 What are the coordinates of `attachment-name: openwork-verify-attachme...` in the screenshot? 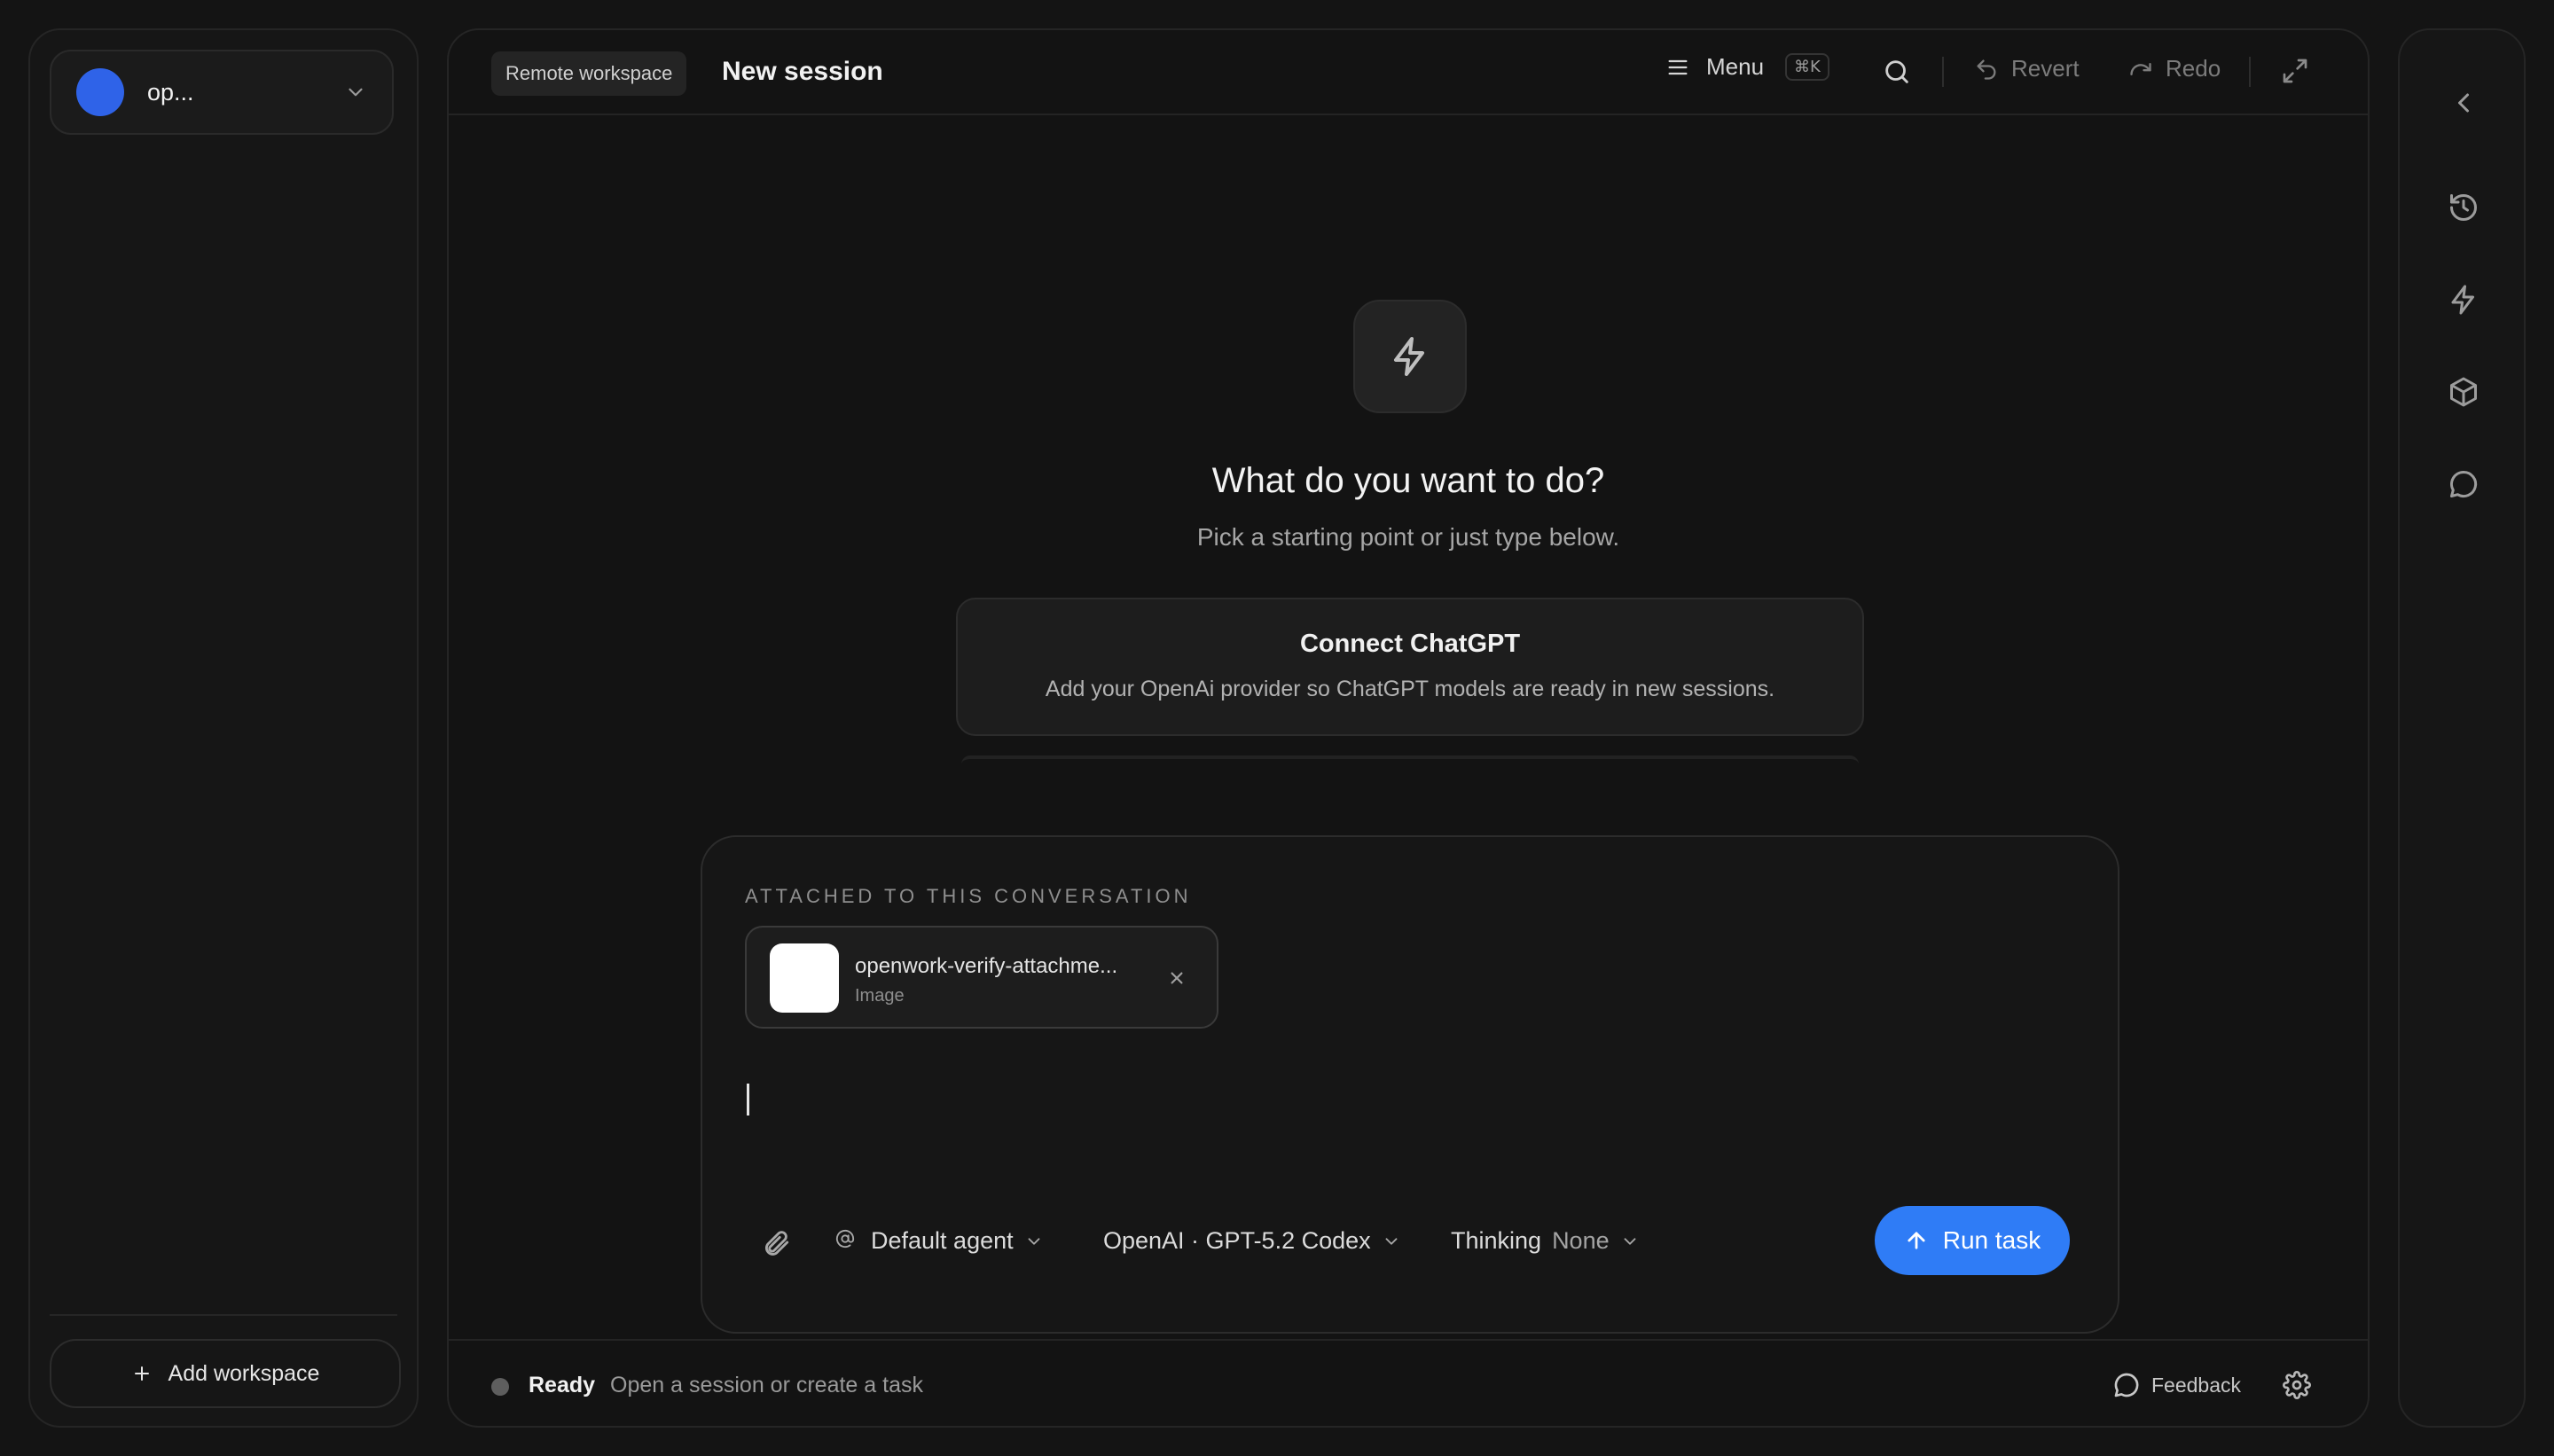 It's located at (986, 966).